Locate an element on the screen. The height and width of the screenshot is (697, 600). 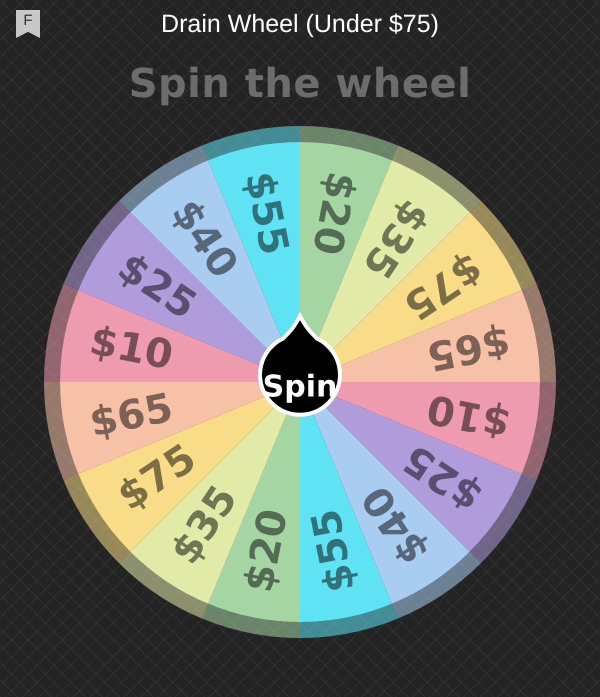
wheel-heading: Spin the wheel is located at coordinates (300, 84).